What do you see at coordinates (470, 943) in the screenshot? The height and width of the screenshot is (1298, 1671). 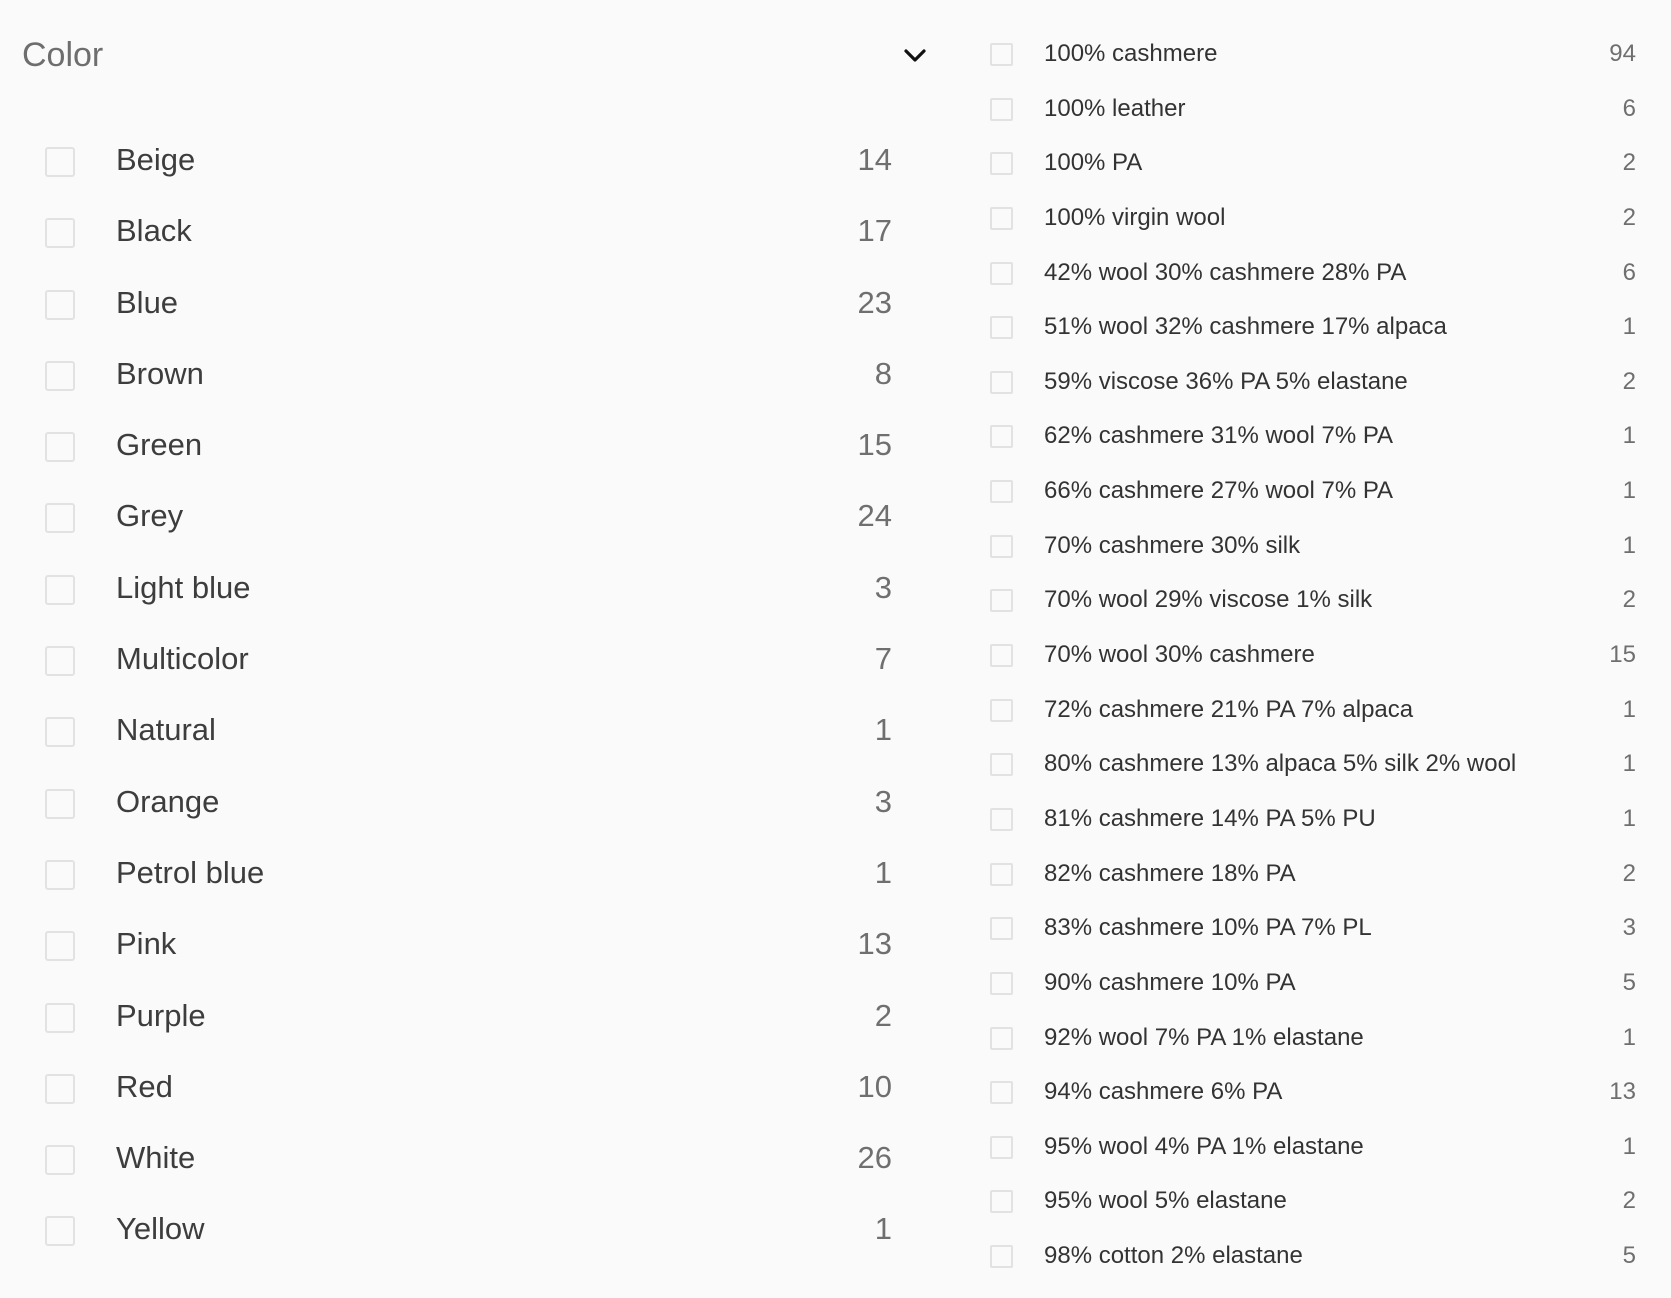 I see `color-option-pink: Pink 13` at bounding box center [470, 943].